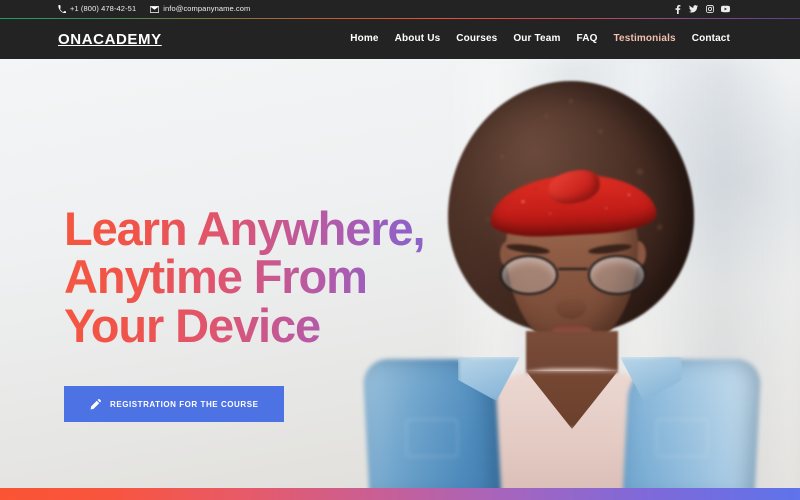 Image resolution: width=800 pixels, height=500 pixels. I want to click on lens-right, so click(617, 275).